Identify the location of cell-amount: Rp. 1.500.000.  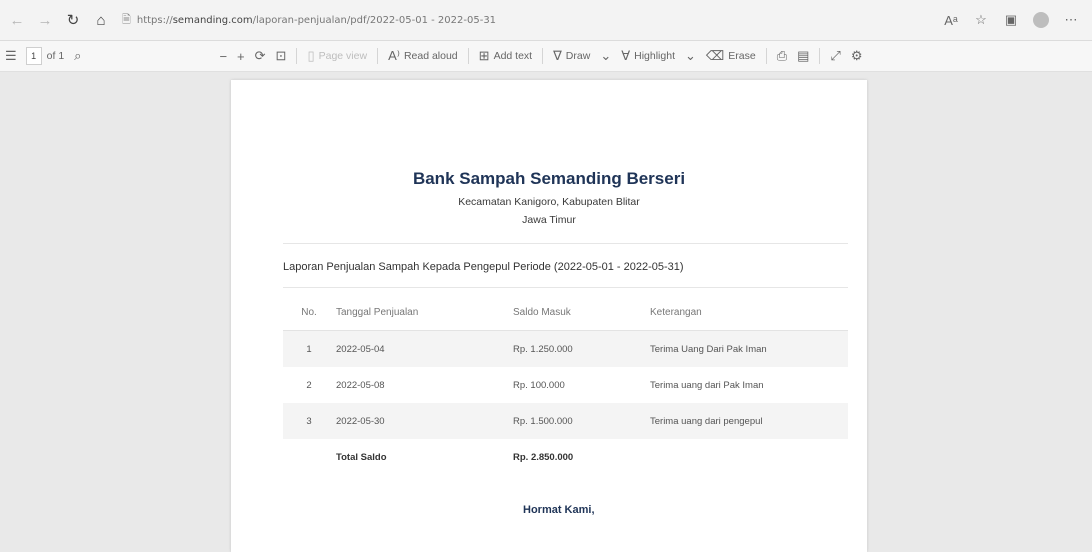
(580, 421).